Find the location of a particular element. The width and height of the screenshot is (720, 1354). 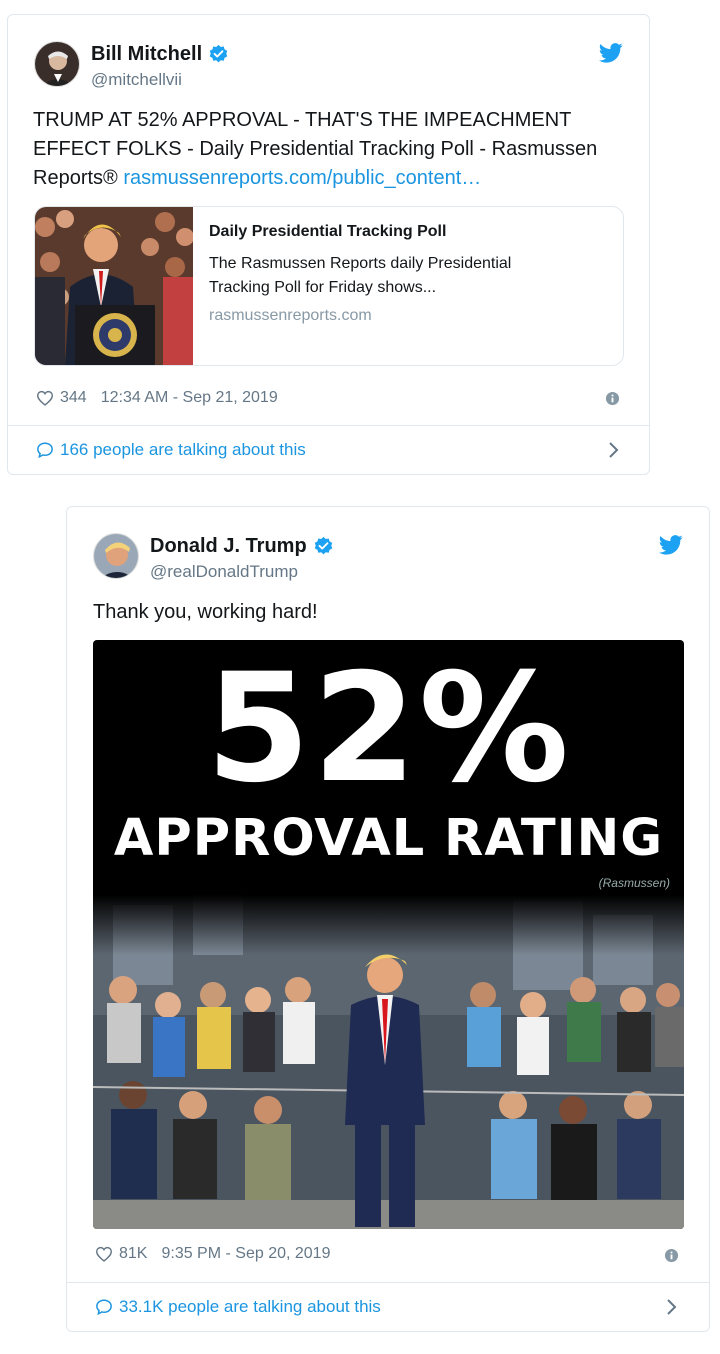

author-name: Donald J. Trump is located at coordinates (242, 546).